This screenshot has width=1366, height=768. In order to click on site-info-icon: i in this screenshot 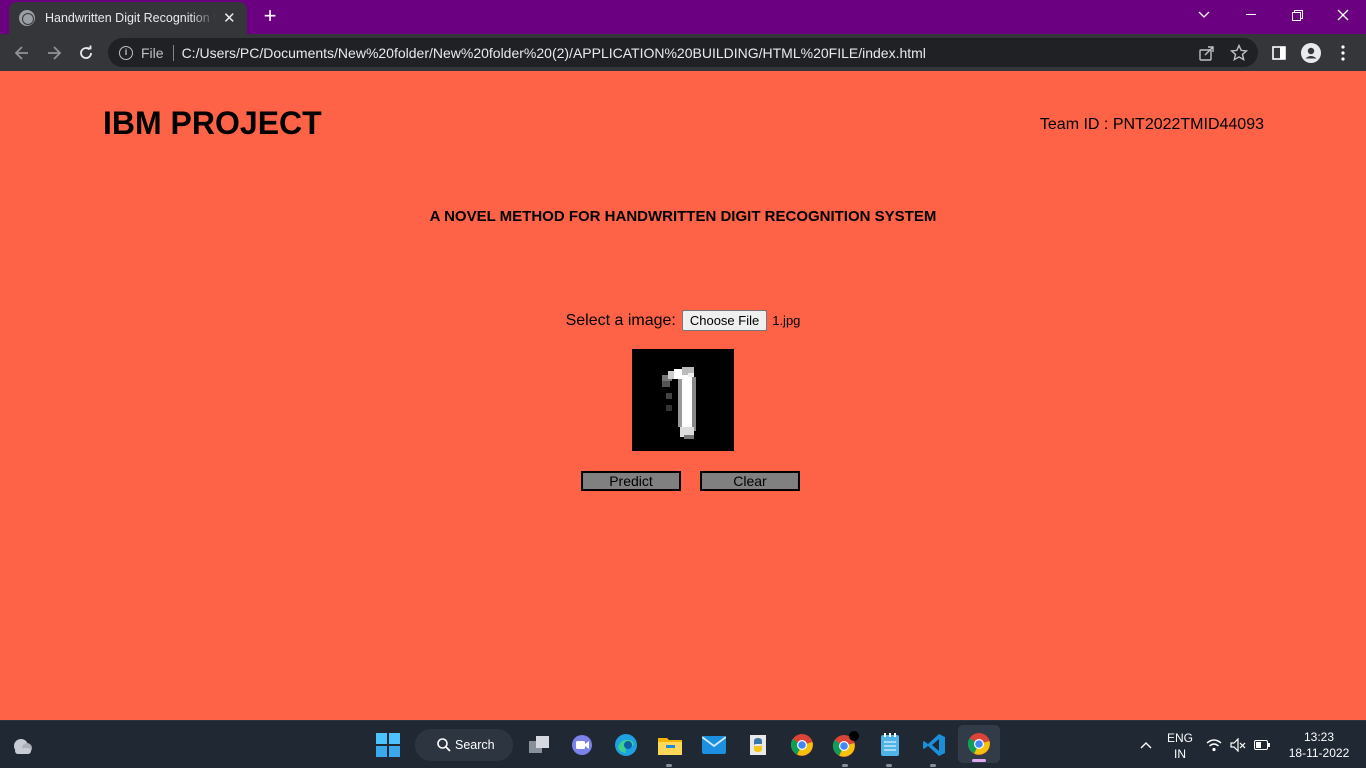, I will do `click(126, 52)`.